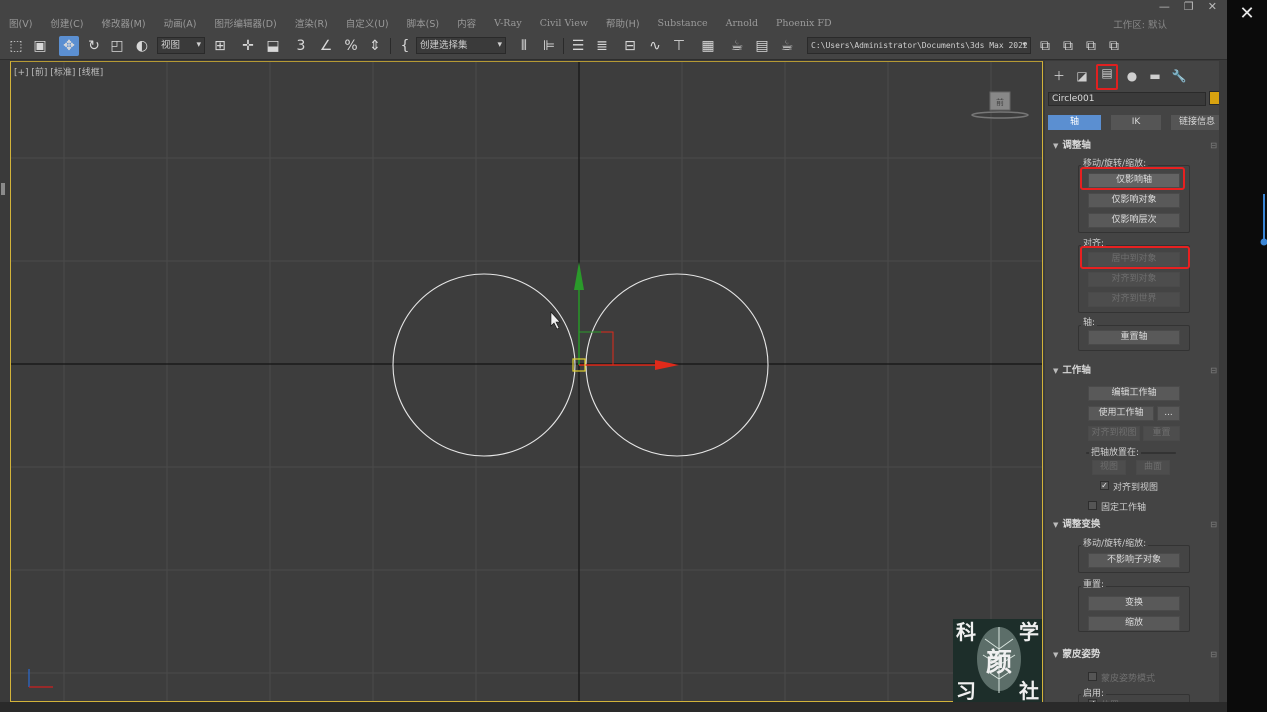 This screenshot has height=712, width=1267. Describe the element at coordinates (142, 46) in the screenshot. I see `place-object-icon: ◐` at that location.